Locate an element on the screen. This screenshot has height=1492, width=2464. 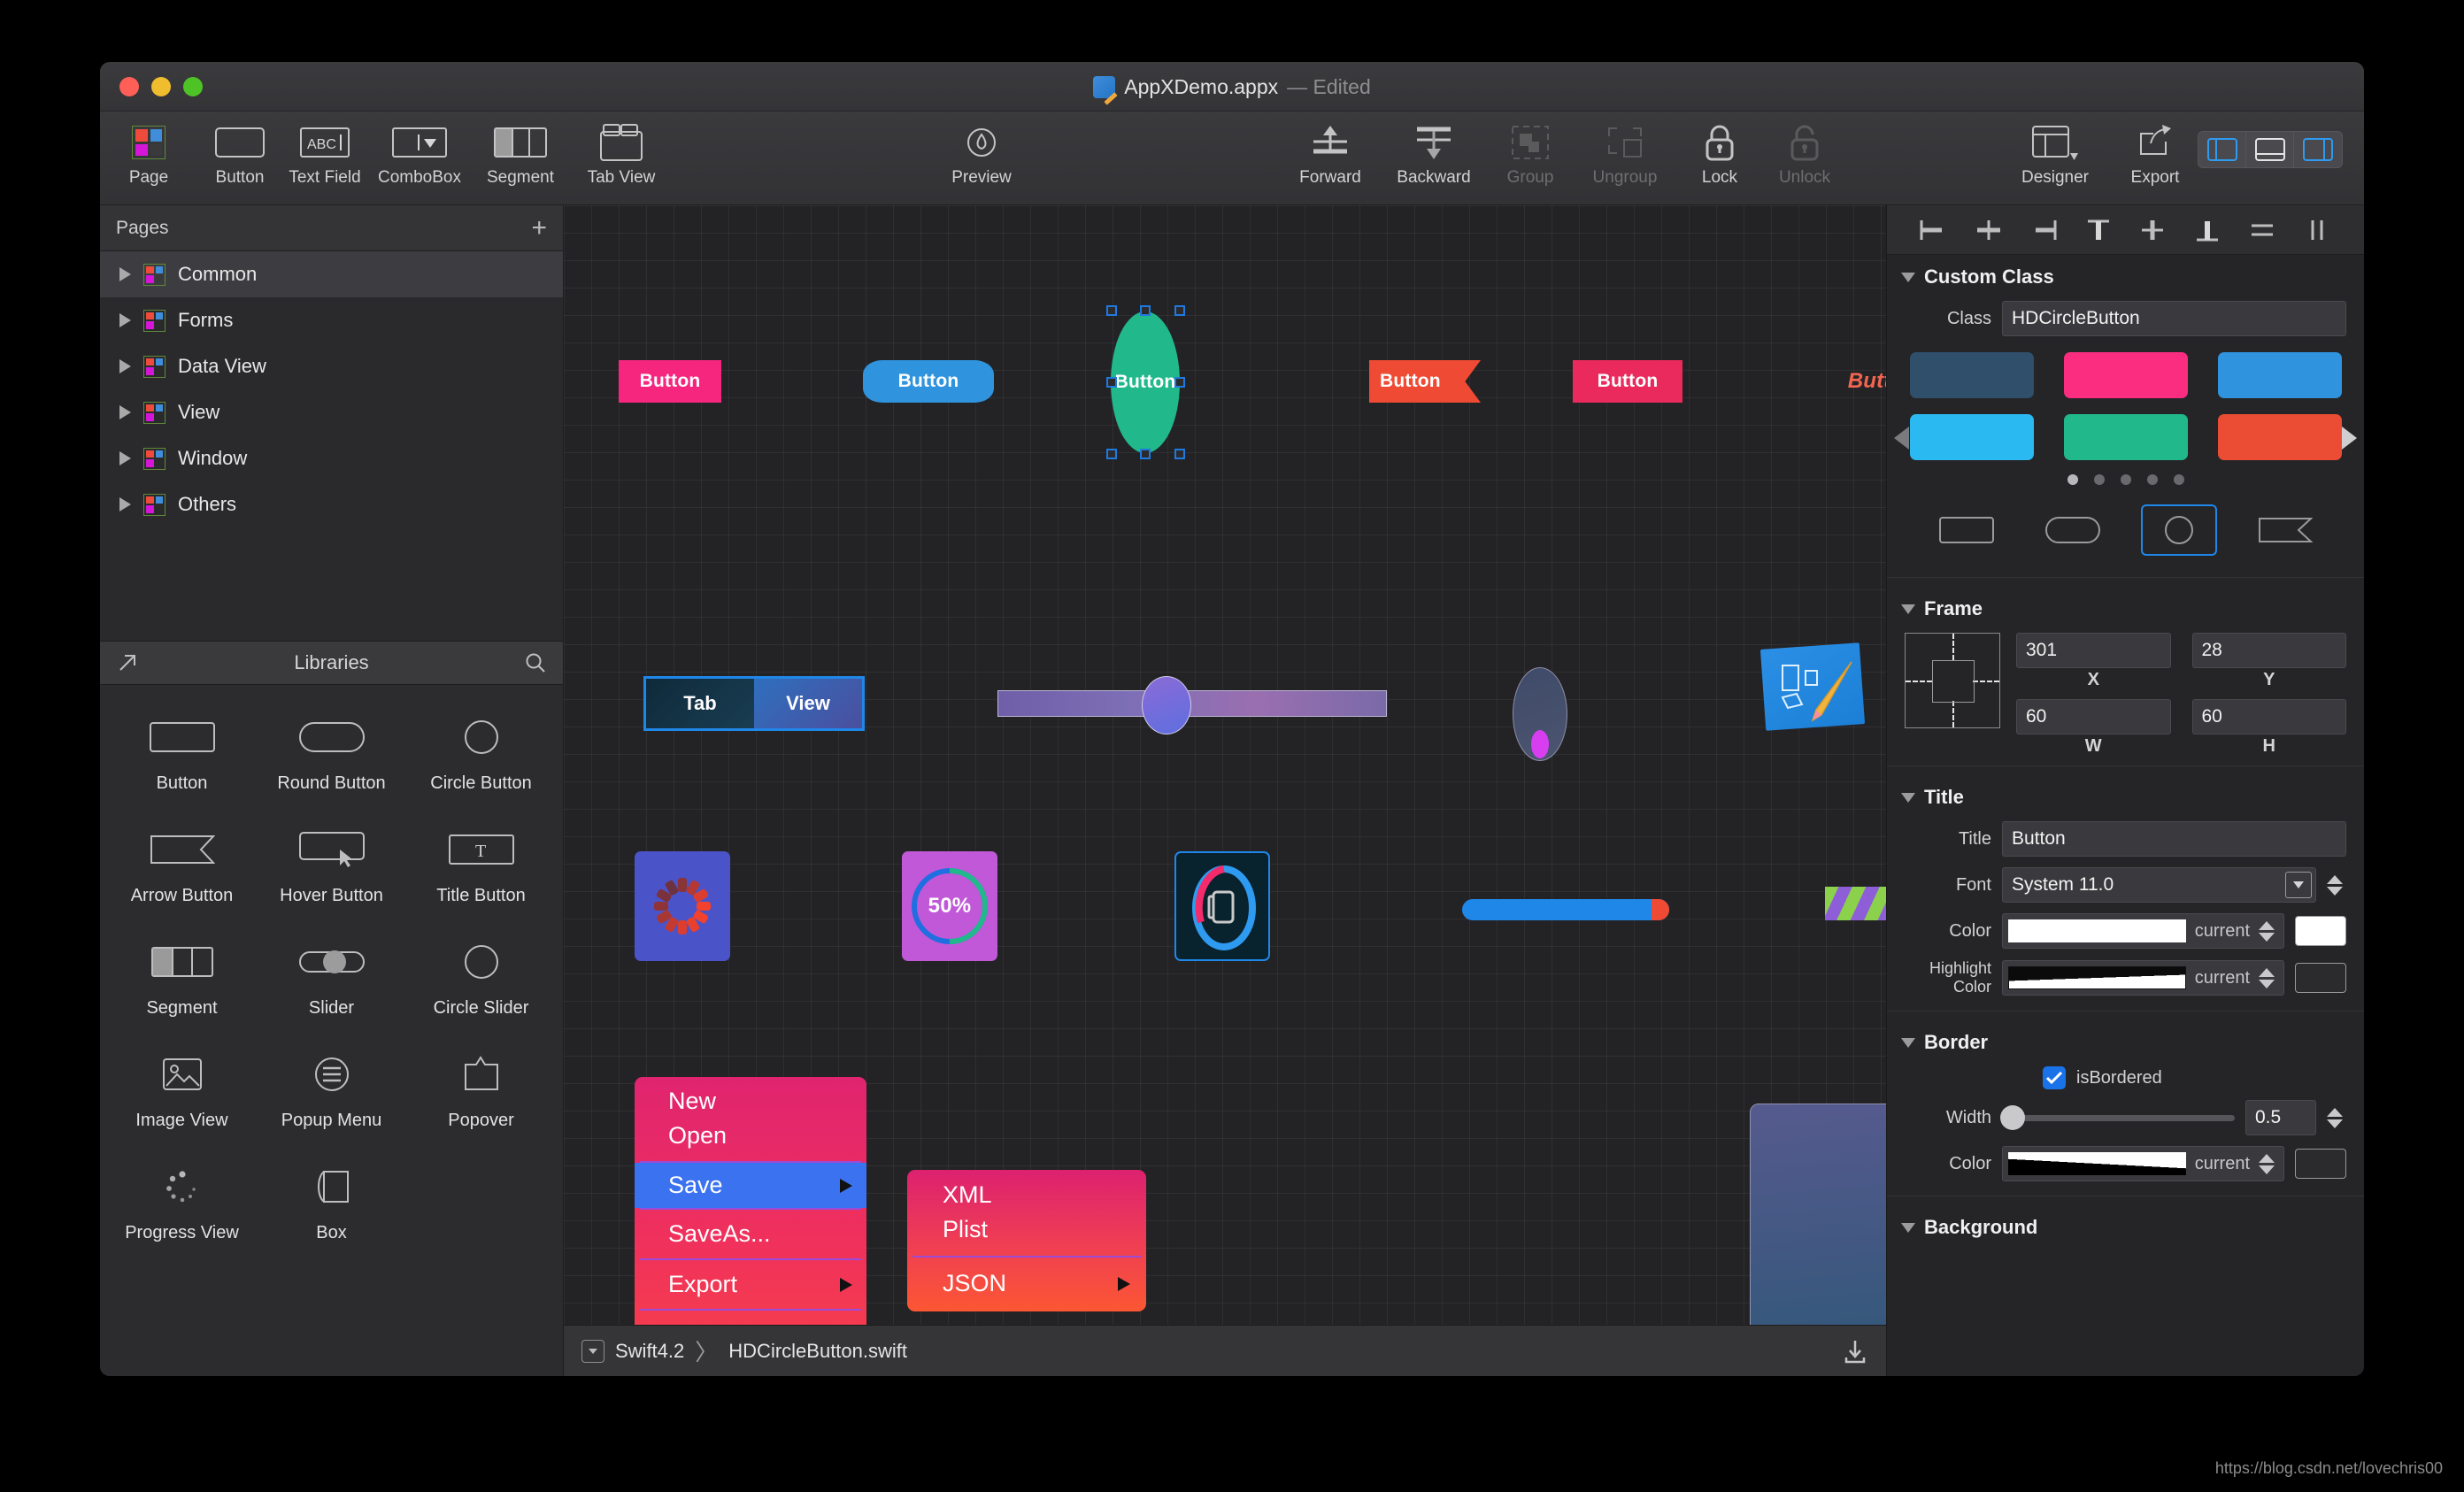
align-center-horizontal-icon is located at coordinates (1989, 230).